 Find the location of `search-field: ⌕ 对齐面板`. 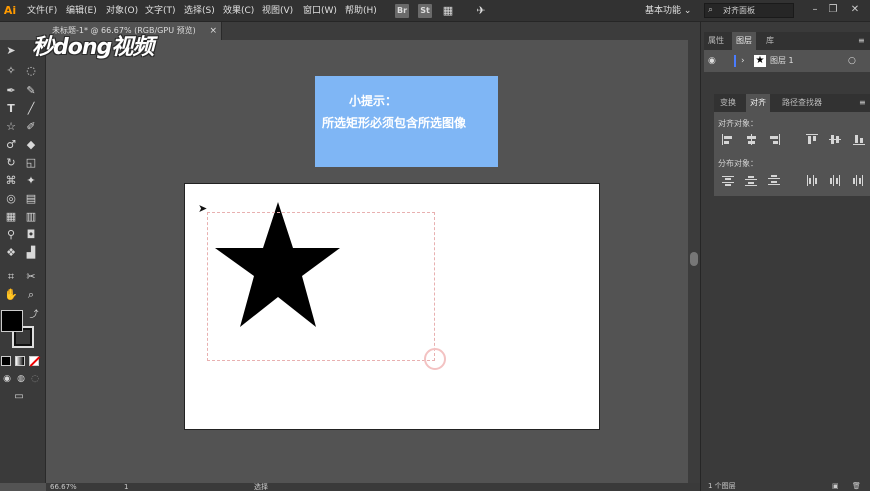

search-field: ⌕ 对齐面板 is located at coordinates (749, 10).